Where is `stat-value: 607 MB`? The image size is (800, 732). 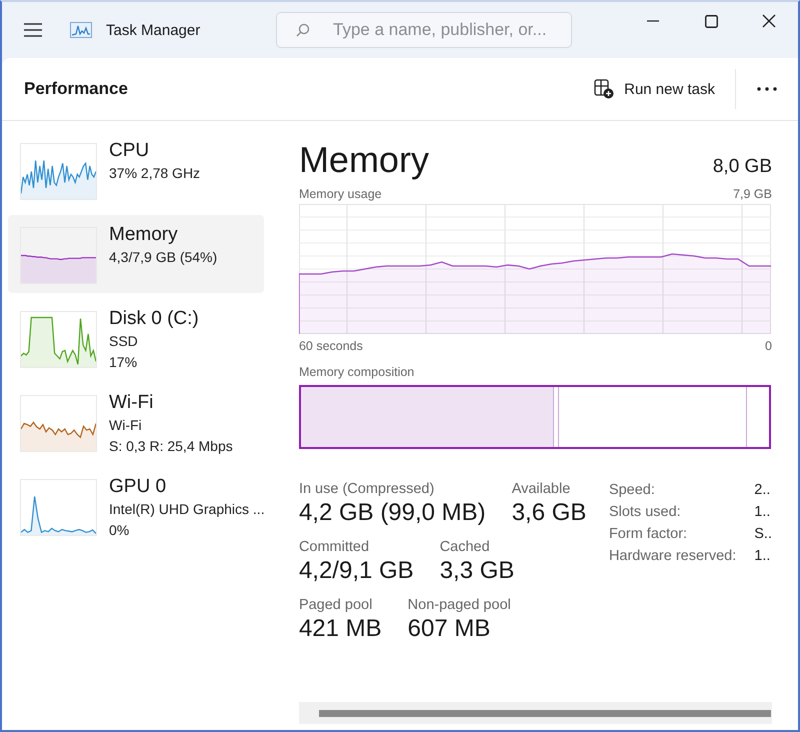 stat-value: 607 MB is located at coordinates (450, 629).